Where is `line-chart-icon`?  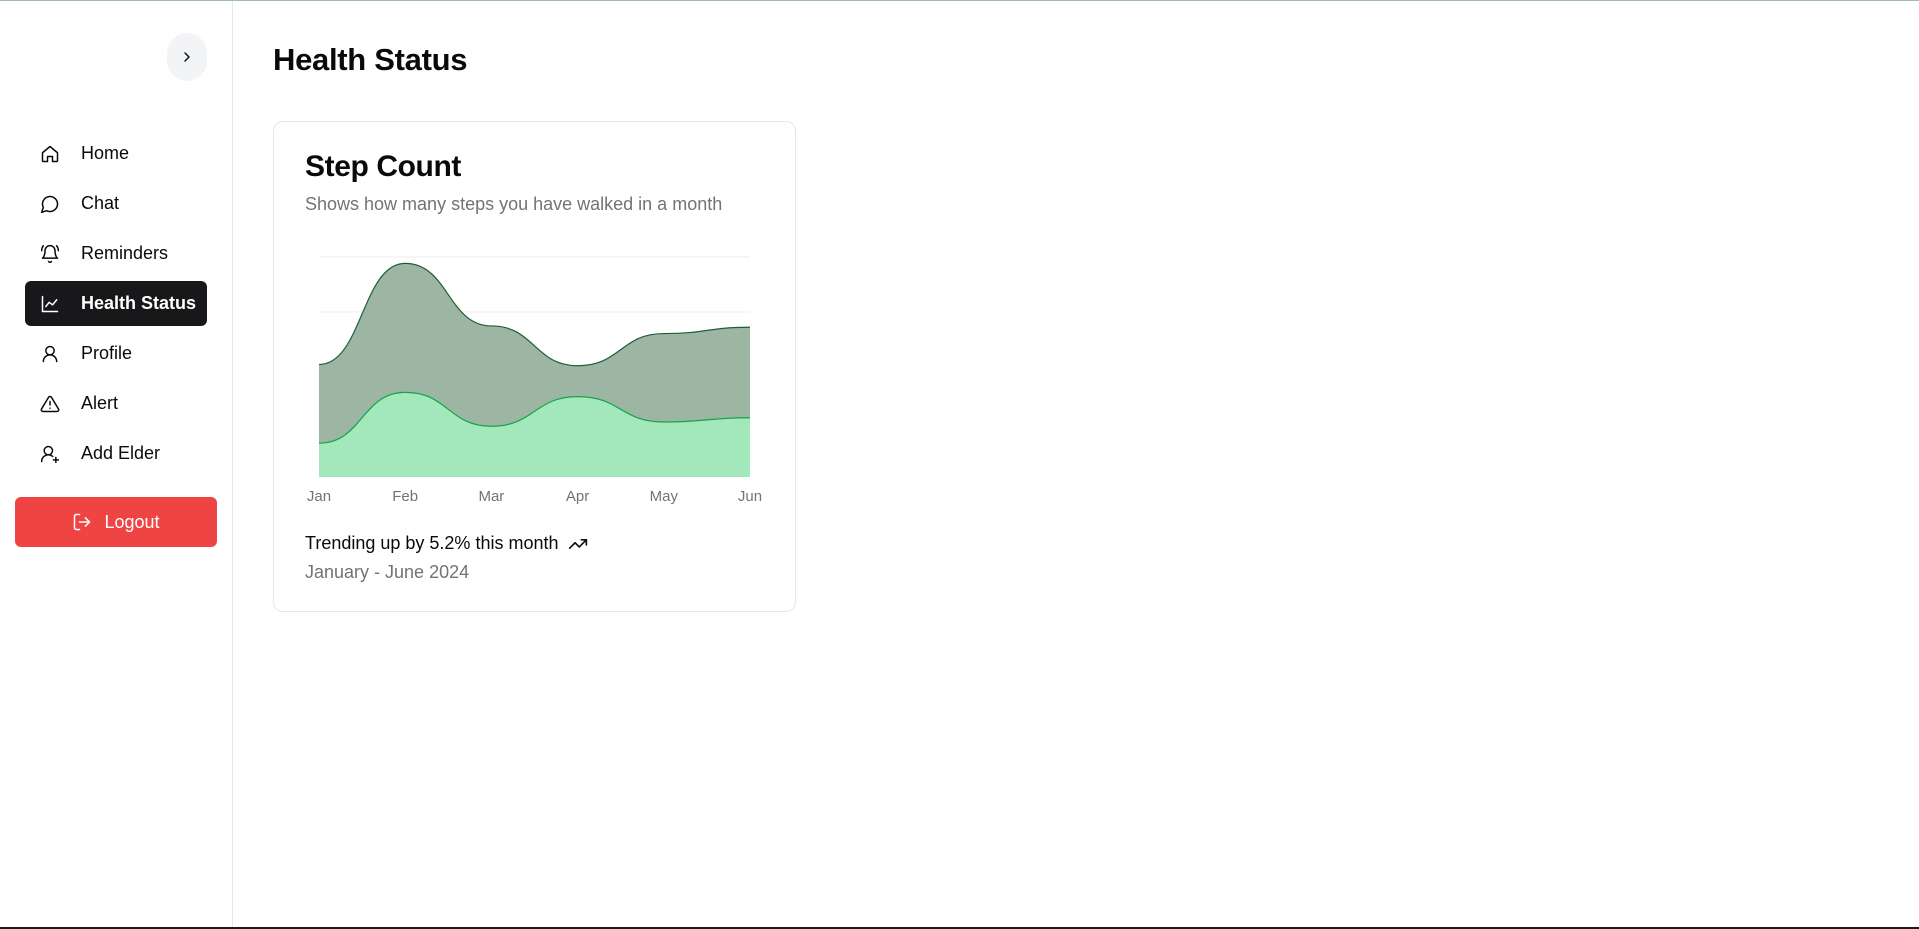
line-chart-icon is located at coordinates (50, 304).